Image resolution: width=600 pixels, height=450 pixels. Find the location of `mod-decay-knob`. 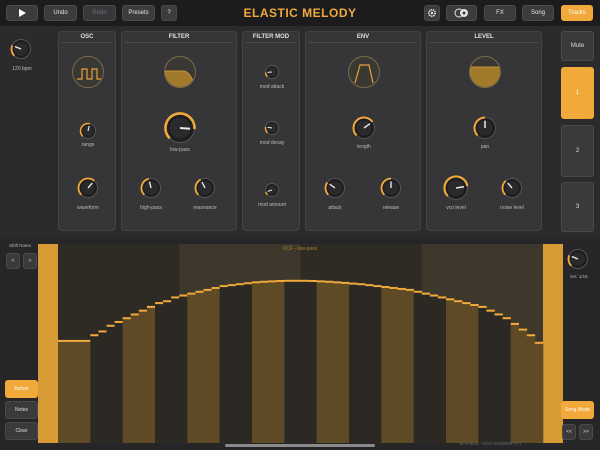

mod-decay-knob is located at coordinates (272, 128).